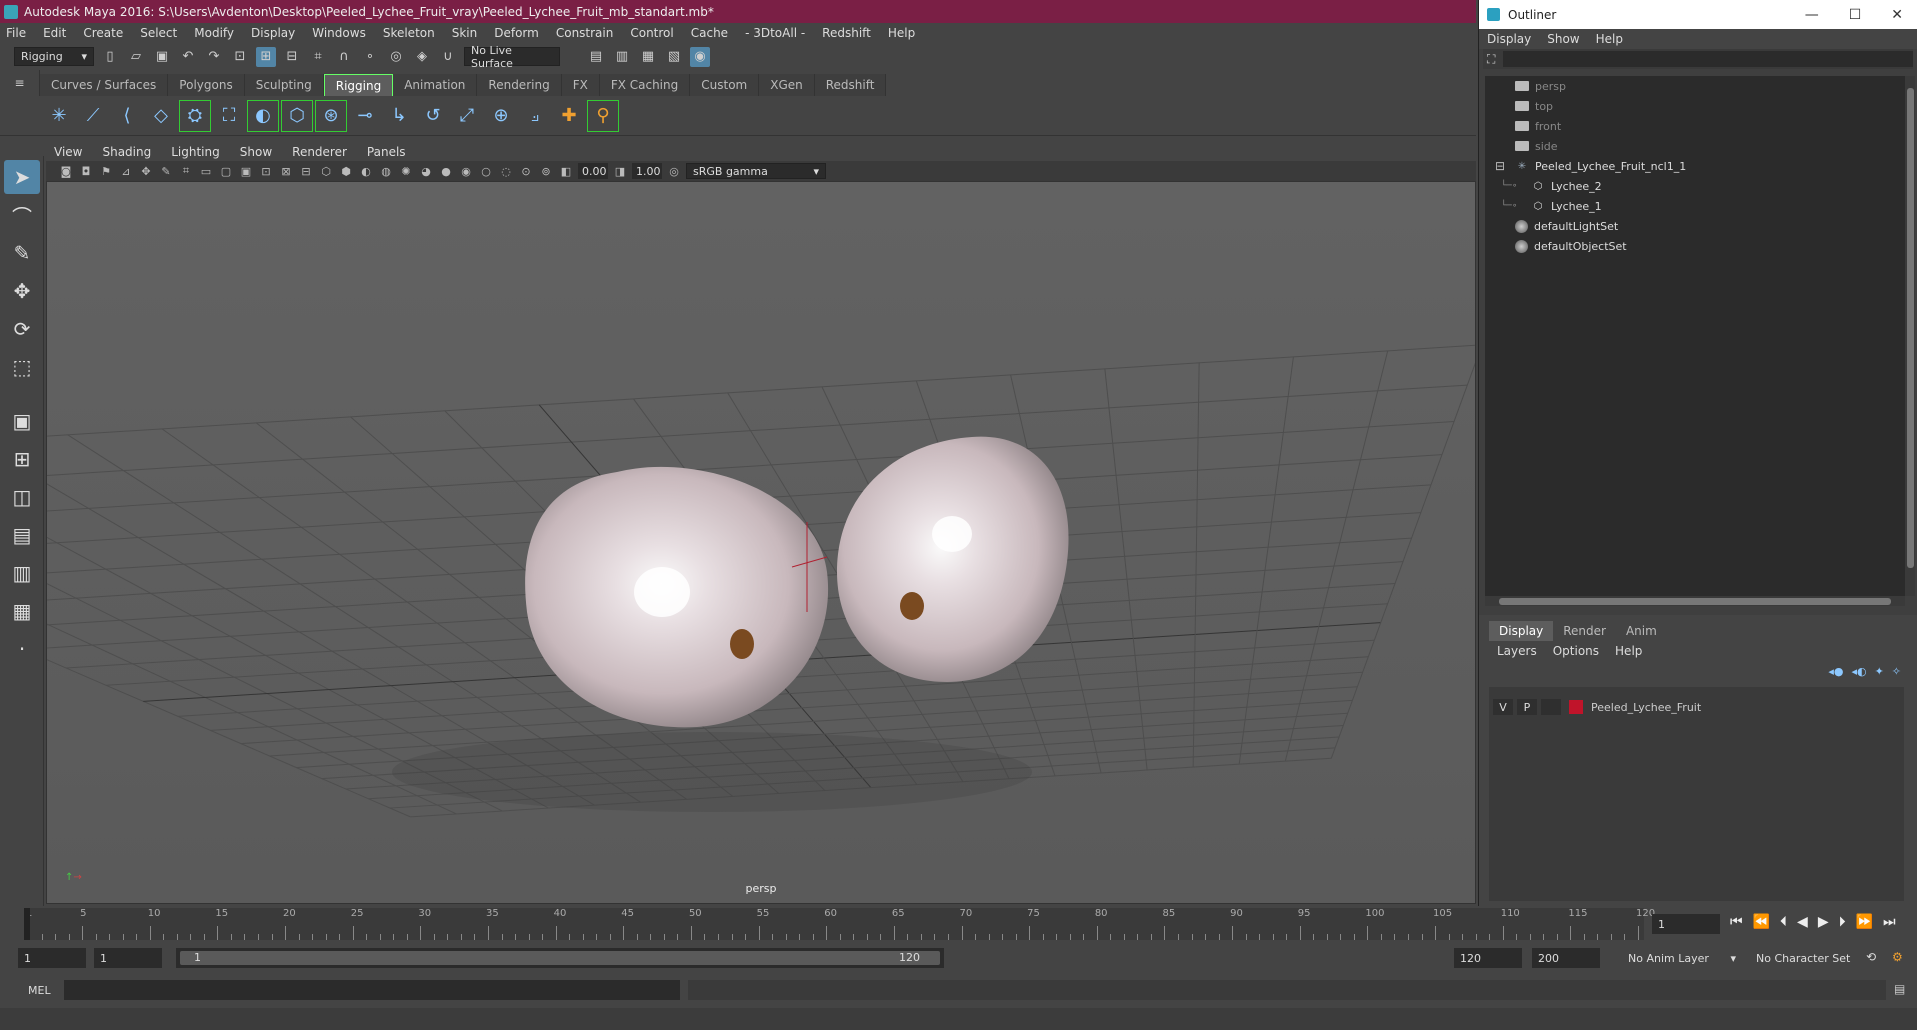 The image size is (1917, 1030). Describe the element at coordinates (850, 85) in the screenshot. I see `shelf-tab-redshift: Redshift` at that location.